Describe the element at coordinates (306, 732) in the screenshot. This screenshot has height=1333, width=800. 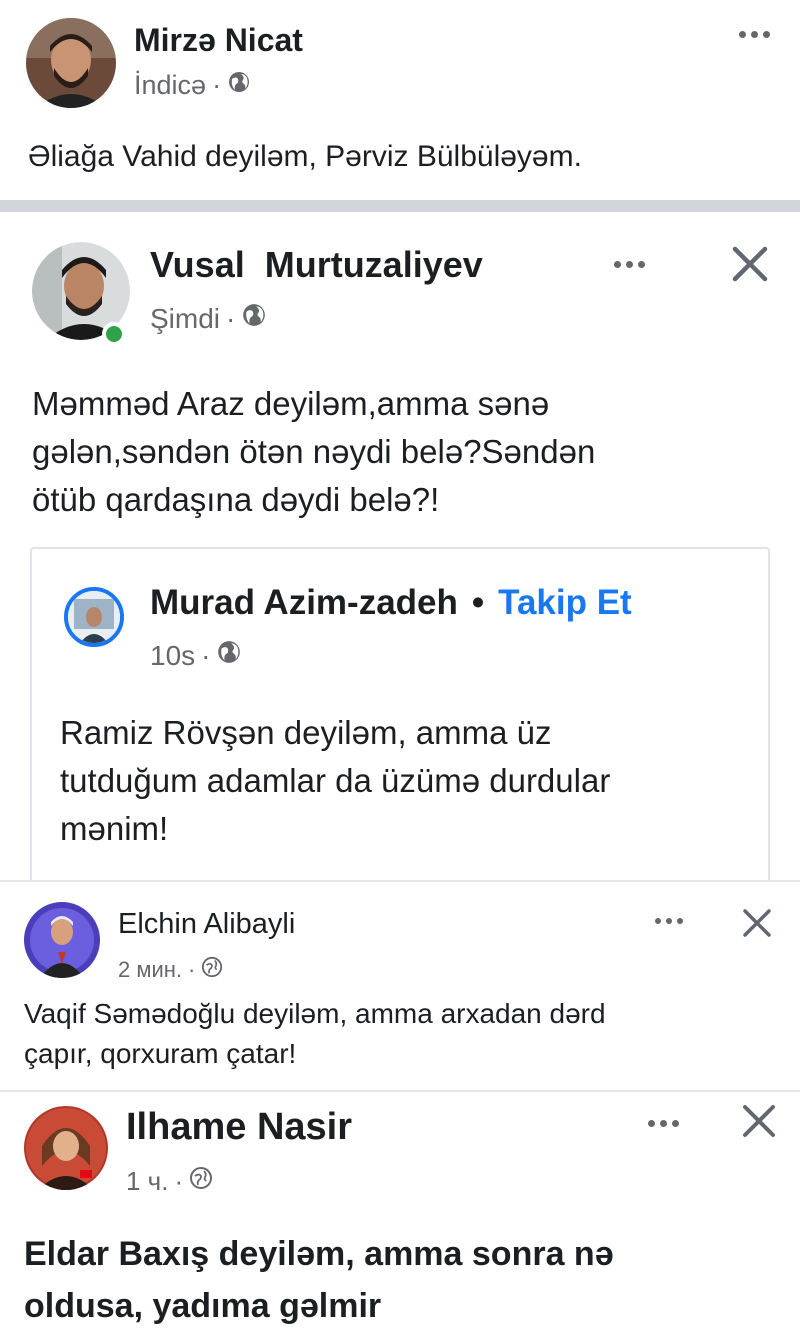
I see `post-text-line: Ramiz Rövşən deyiləm, amma üz` at that location.